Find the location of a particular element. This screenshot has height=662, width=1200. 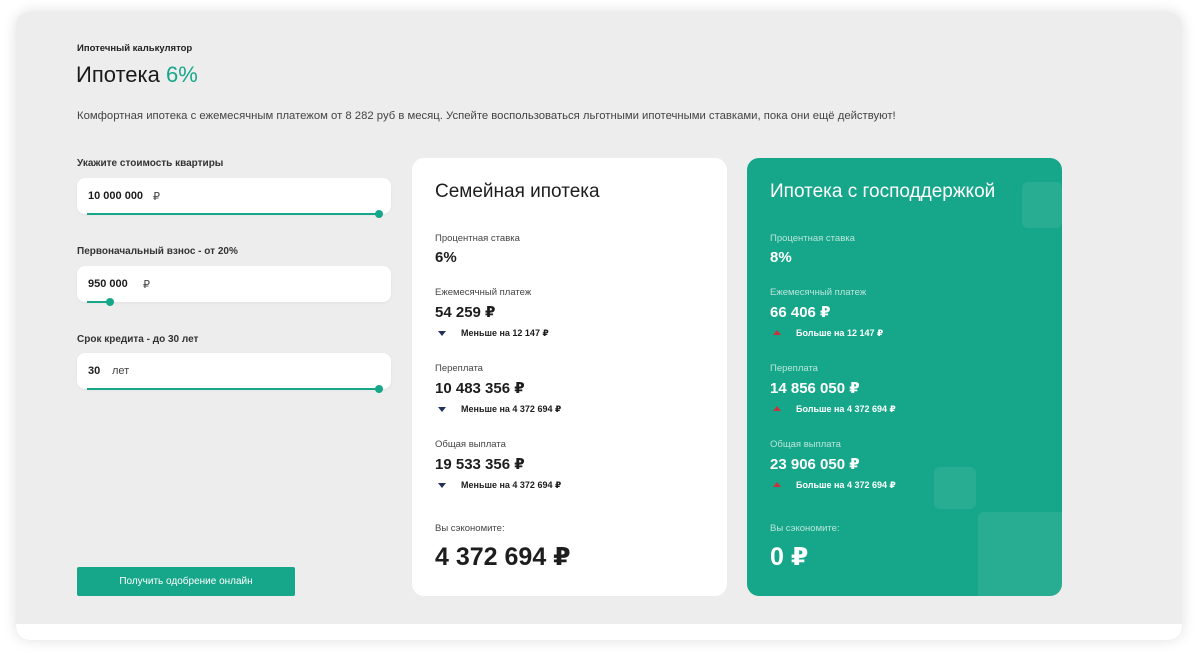

rate-value: 6% is located at coordinates (446, 257).